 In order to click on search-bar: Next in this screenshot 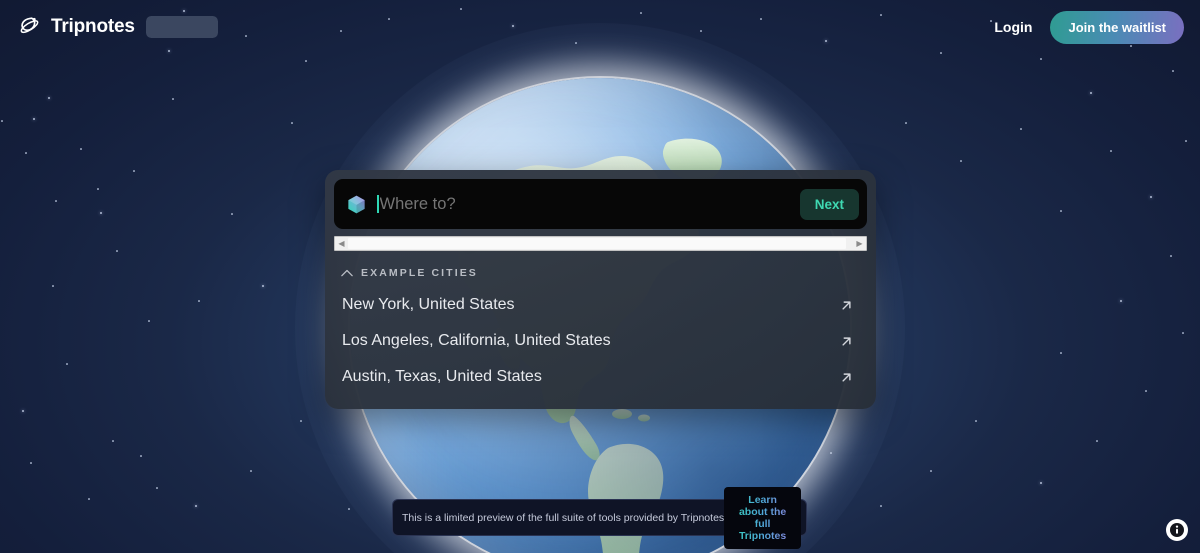, I will do `click(600, 204)`.